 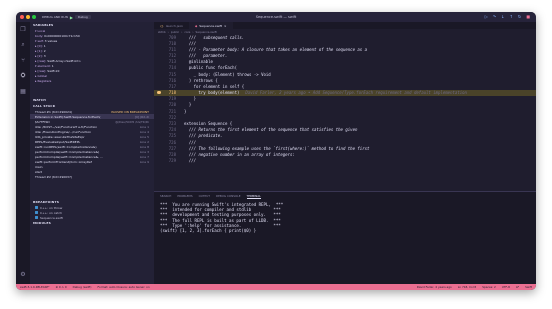 What do you see at coordinates (489, 287) in the screenshot?
I see `status-item: Spaces: 2` at bounding box center [489, 287].